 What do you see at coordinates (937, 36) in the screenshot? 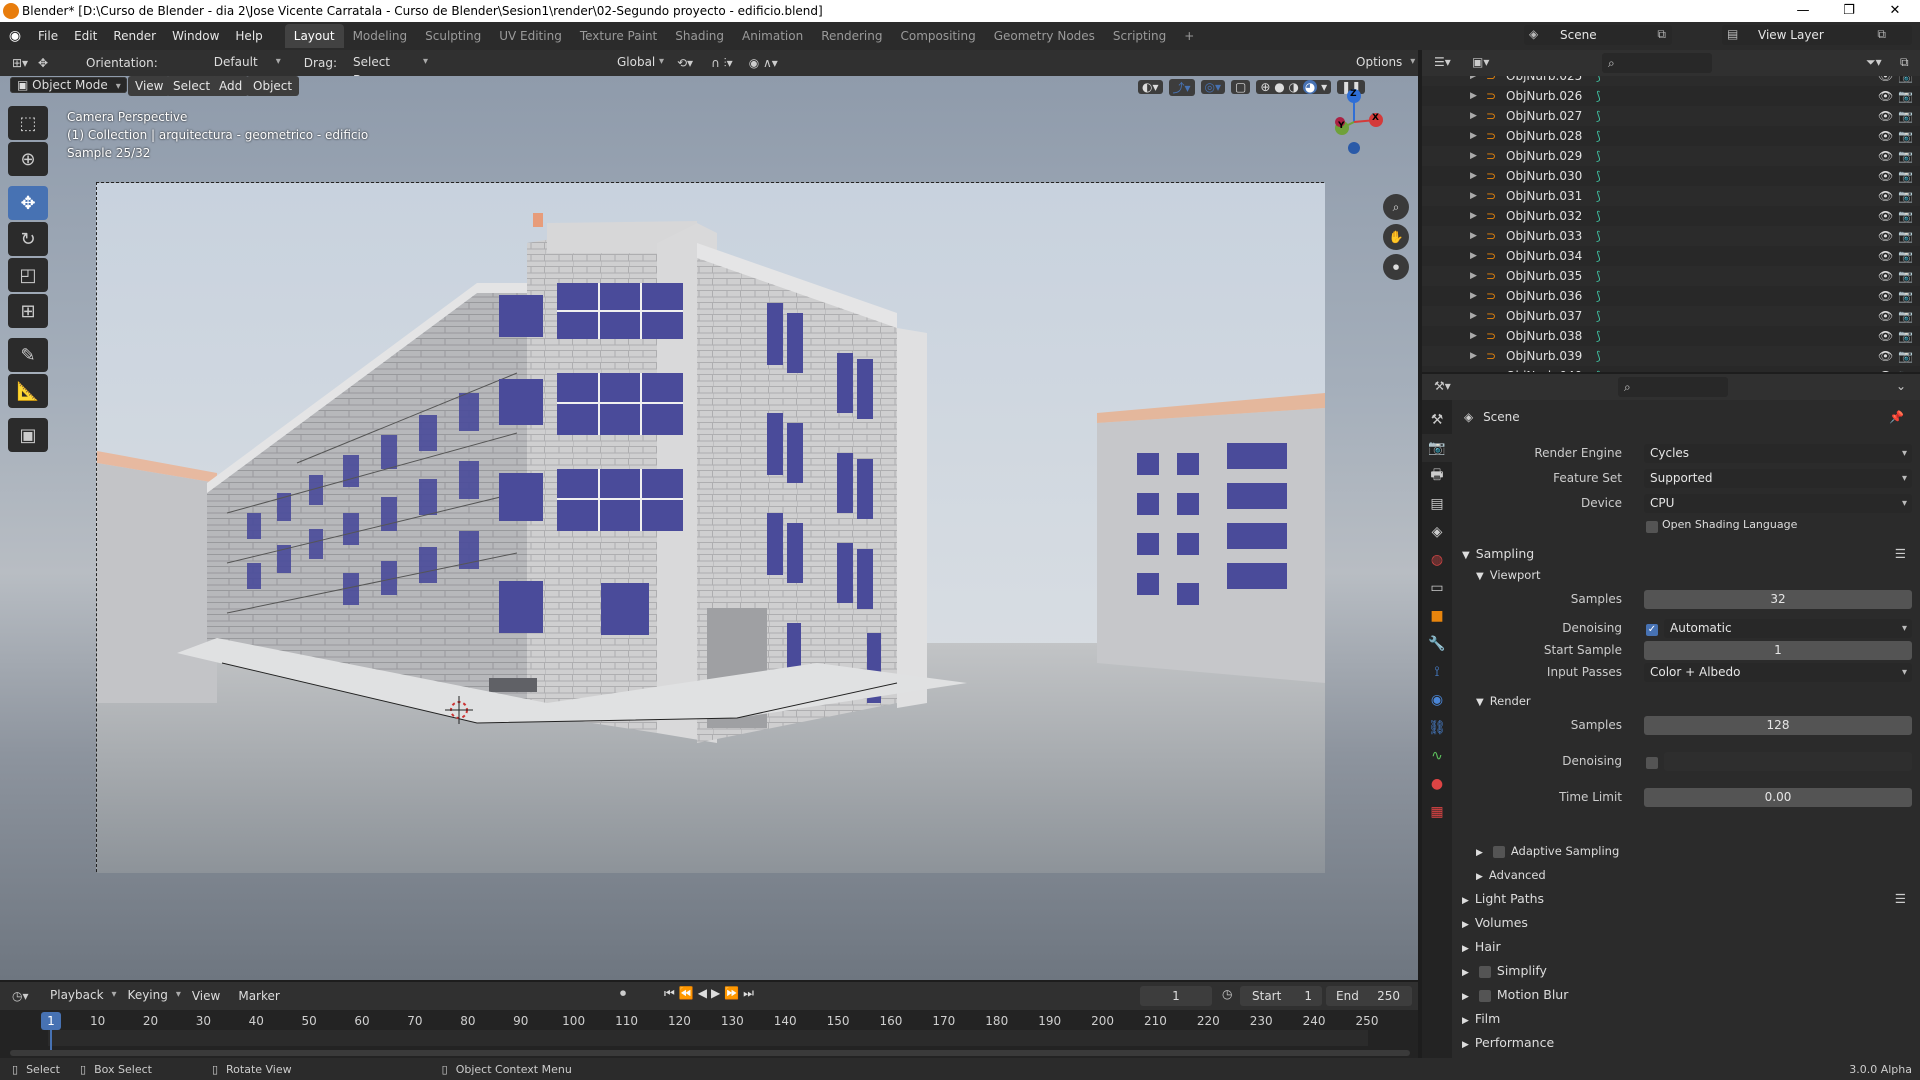
I see `tab-compositing: Compositing` at bounding box center [937, 36].